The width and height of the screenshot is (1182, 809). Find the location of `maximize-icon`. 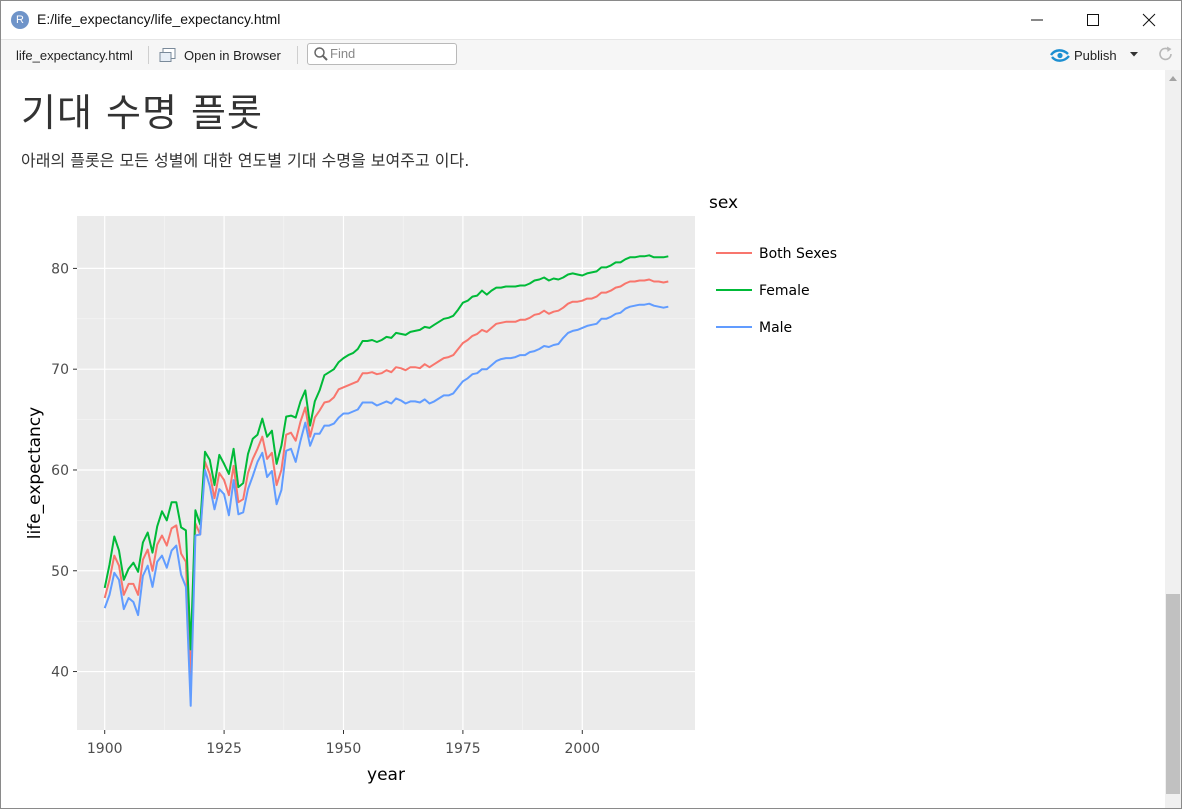

maximize-icon is located at coordinates (1093, 20).